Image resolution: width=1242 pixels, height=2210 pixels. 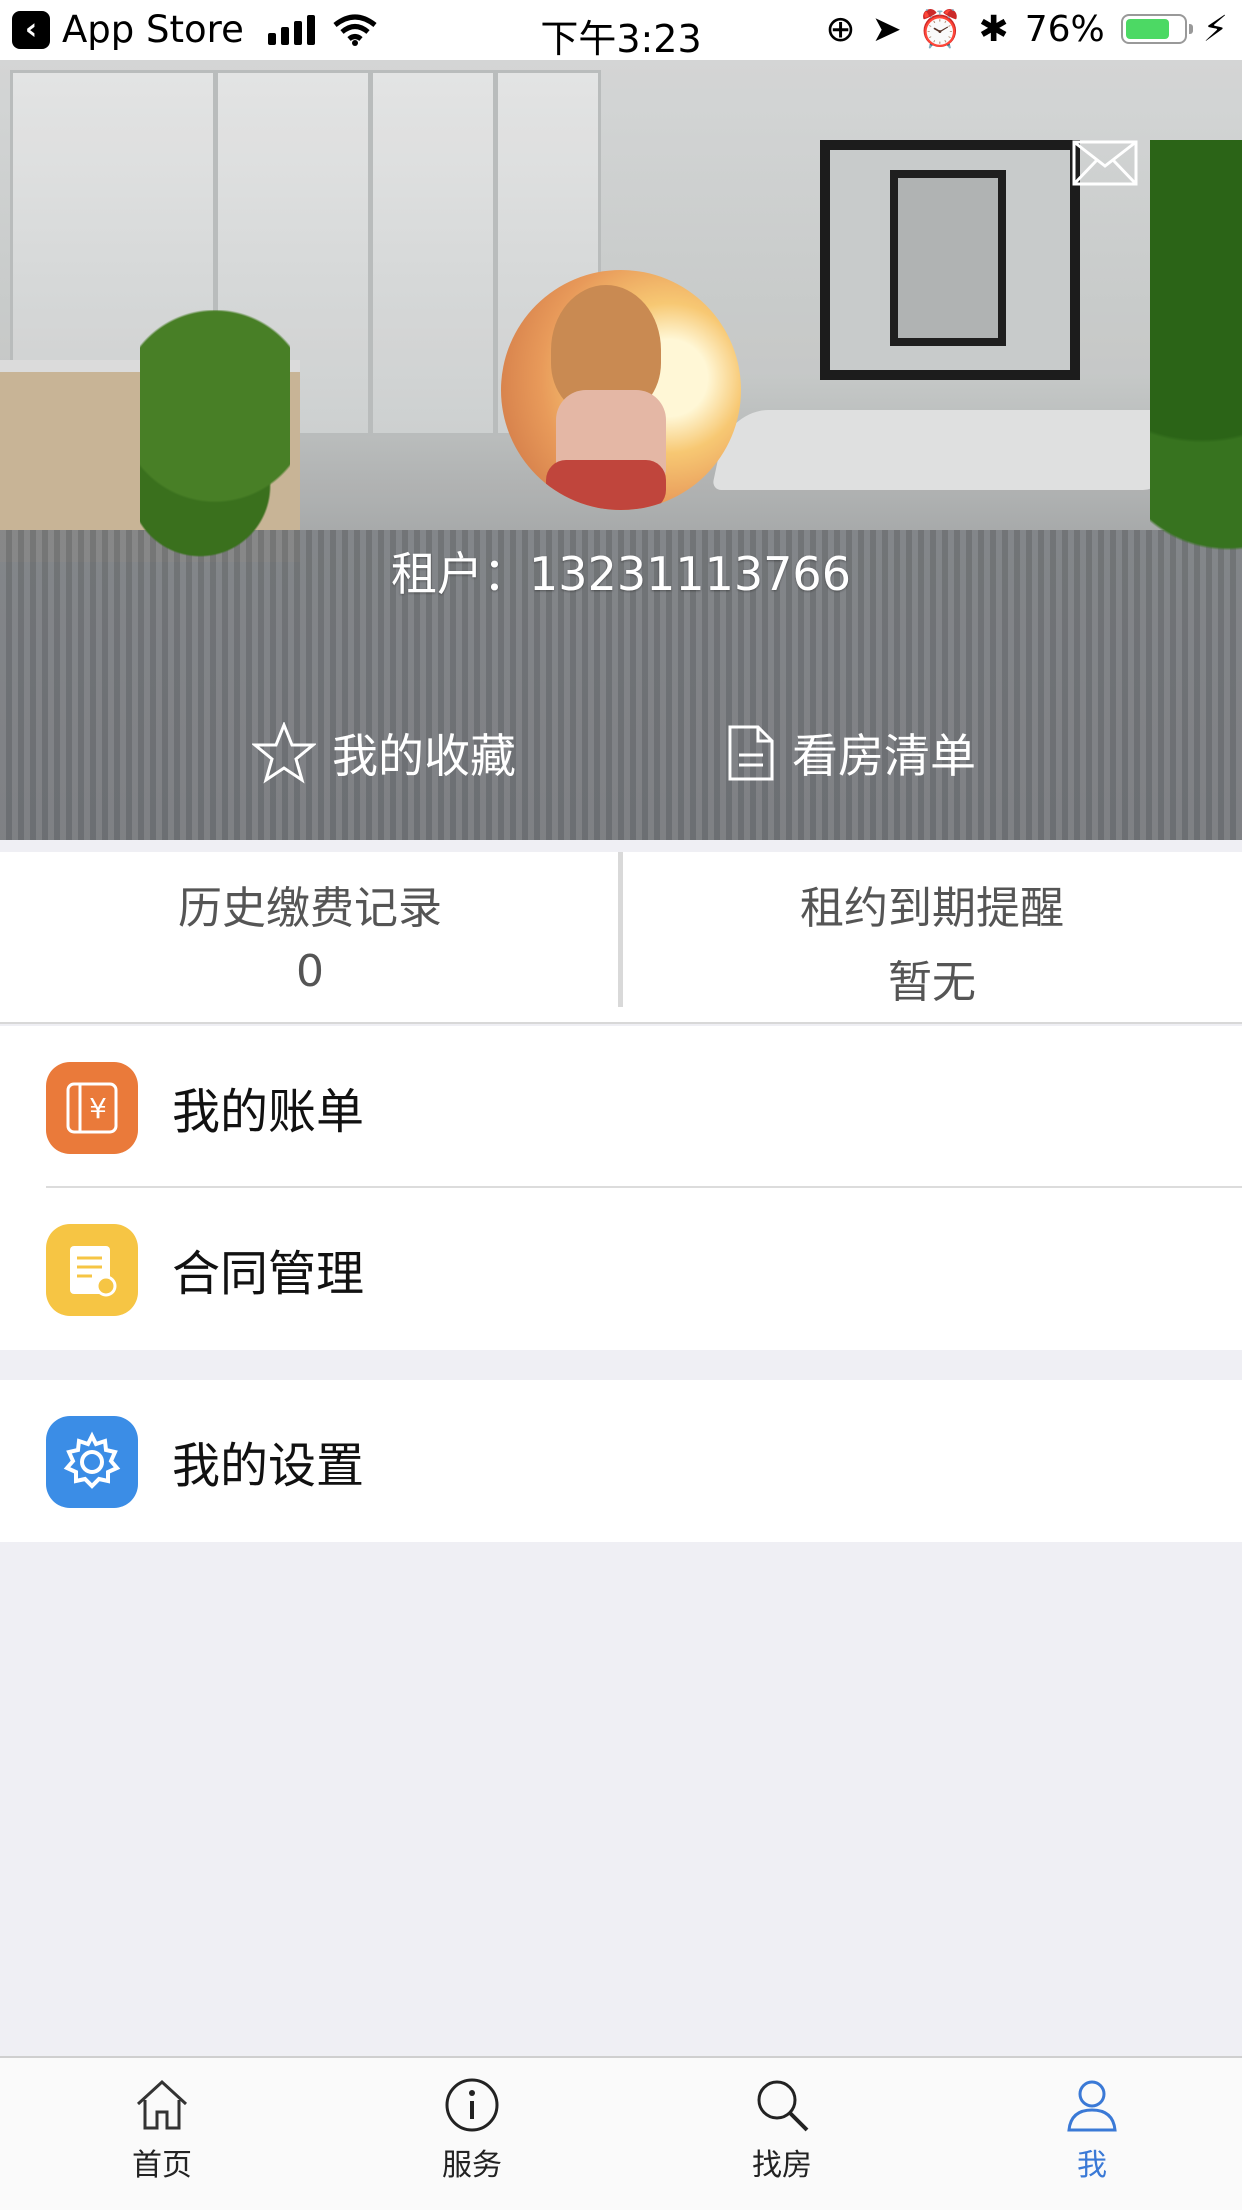 I want to click on viewing-list-button: 看房清单, so click(x=851, y=753).